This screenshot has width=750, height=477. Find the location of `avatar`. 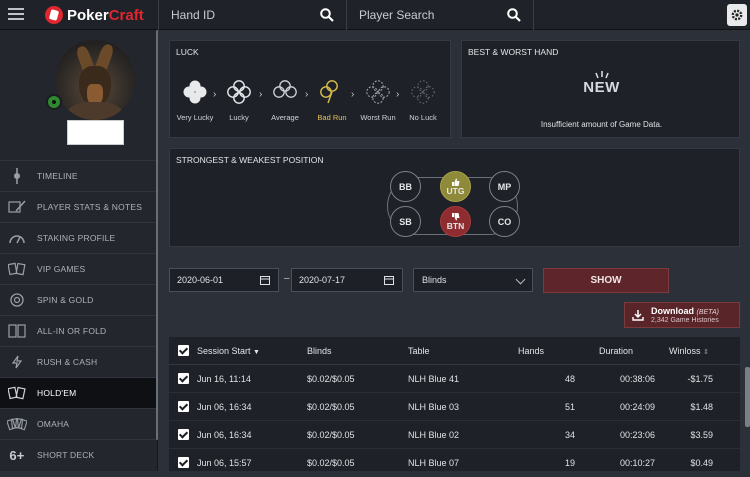

avatar is located at coordinates (95, 80).